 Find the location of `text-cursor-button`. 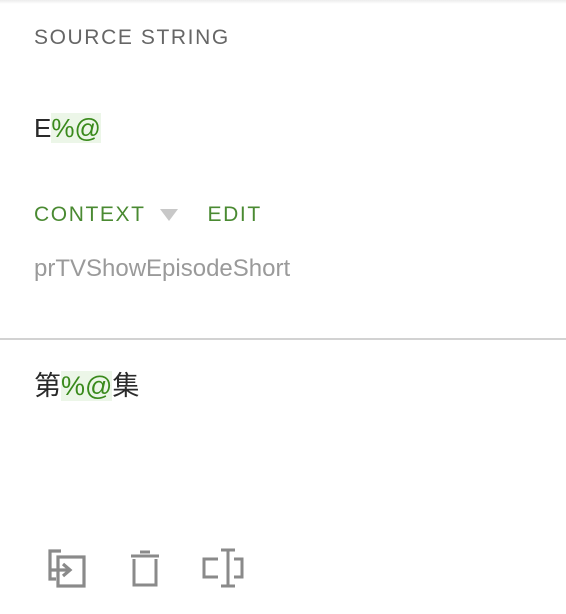

text-cursor-button is located at coordinates (223, 568).